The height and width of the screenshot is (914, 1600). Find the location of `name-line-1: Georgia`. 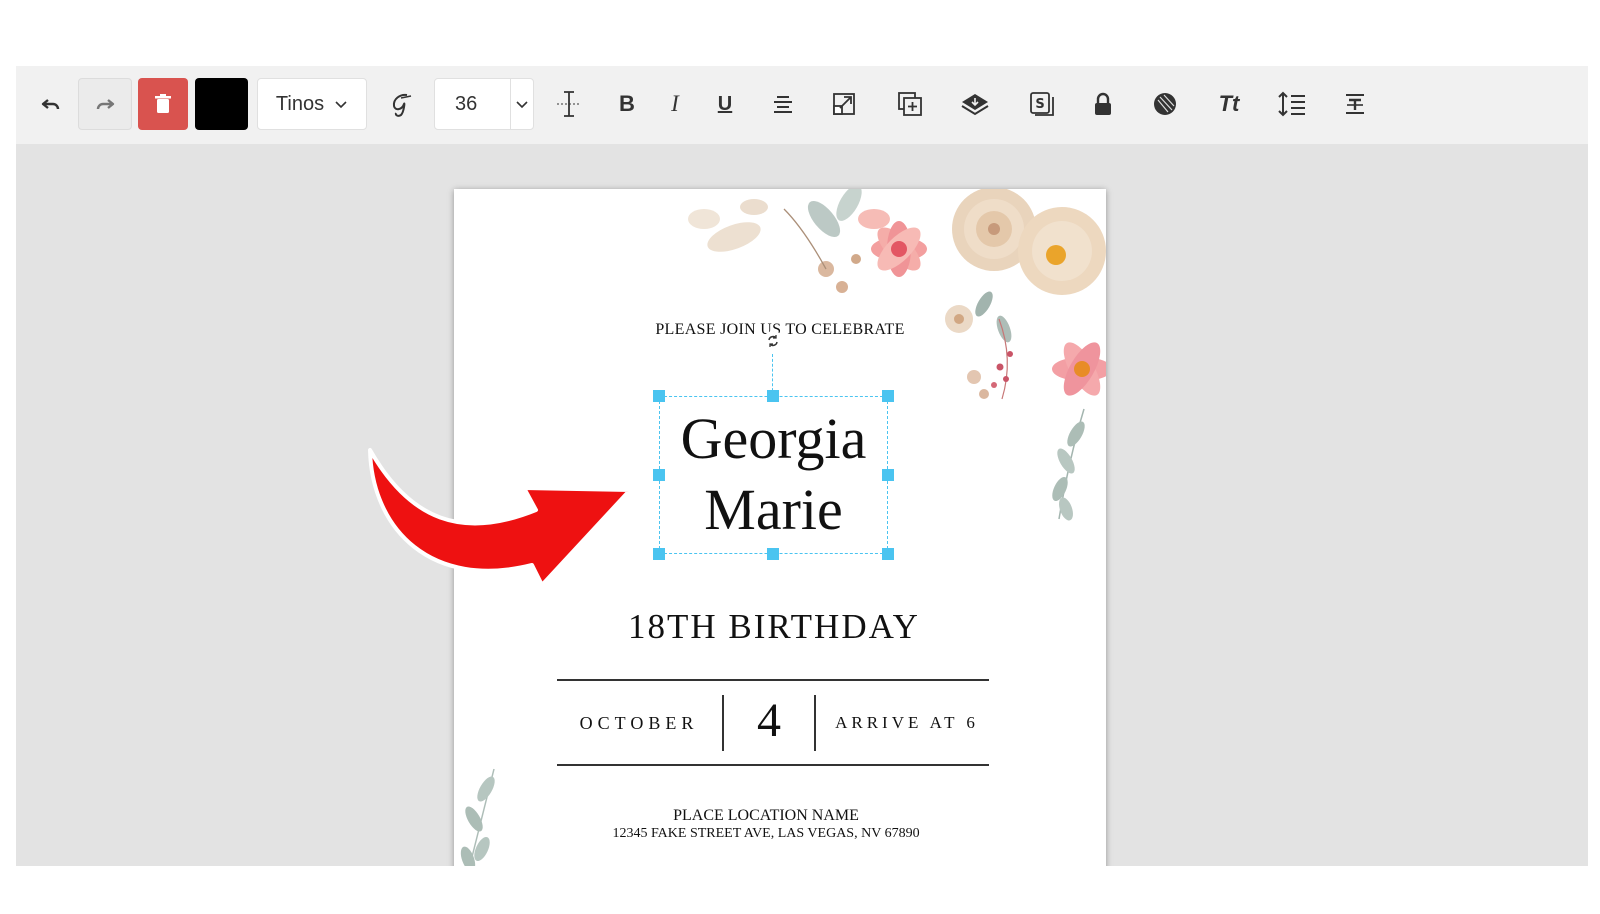

name-line-1: Georgia is located at coordinates (773, 439).